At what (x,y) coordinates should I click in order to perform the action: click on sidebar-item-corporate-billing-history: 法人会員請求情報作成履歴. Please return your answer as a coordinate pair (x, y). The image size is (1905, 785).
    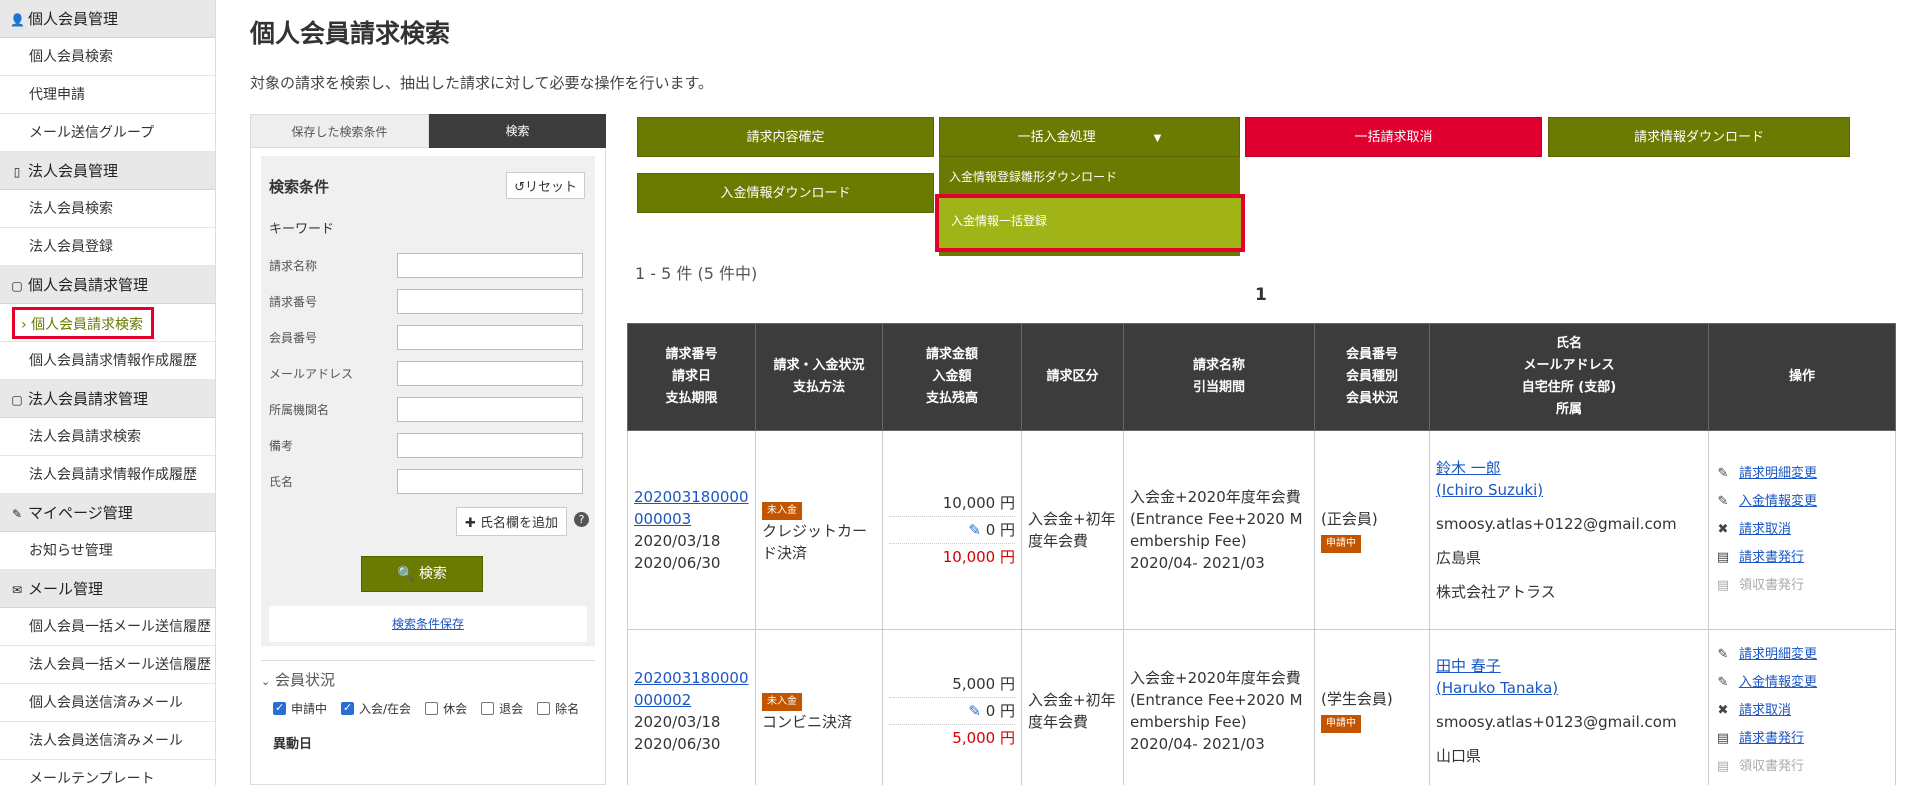
    Looking at the image, I should click on (107, 475).